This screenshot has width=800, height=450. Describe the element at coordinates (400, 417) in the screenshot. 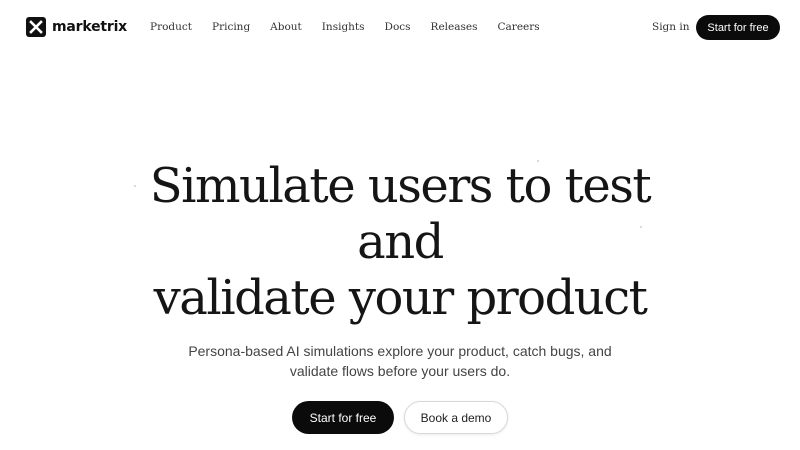

I see `hero-actions: Start for free Book a demo` at that location.